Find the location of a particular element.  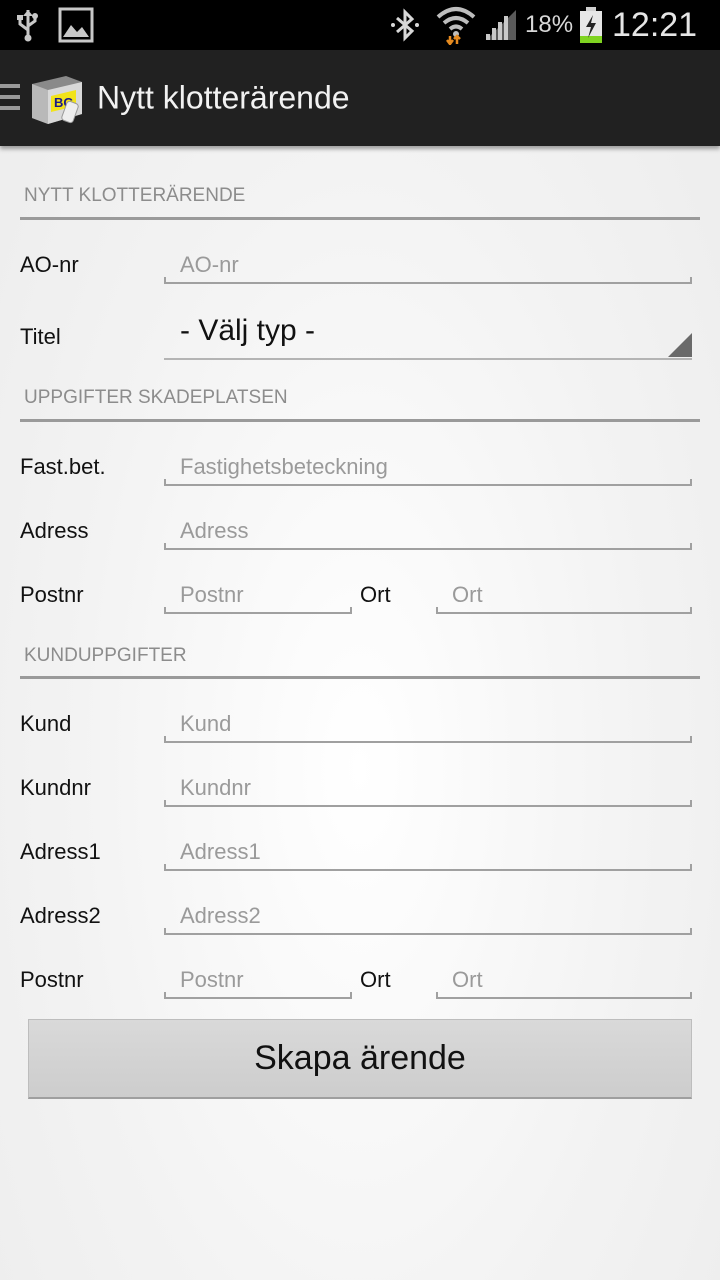

kund-field-container is located at coordinates (428, 726).